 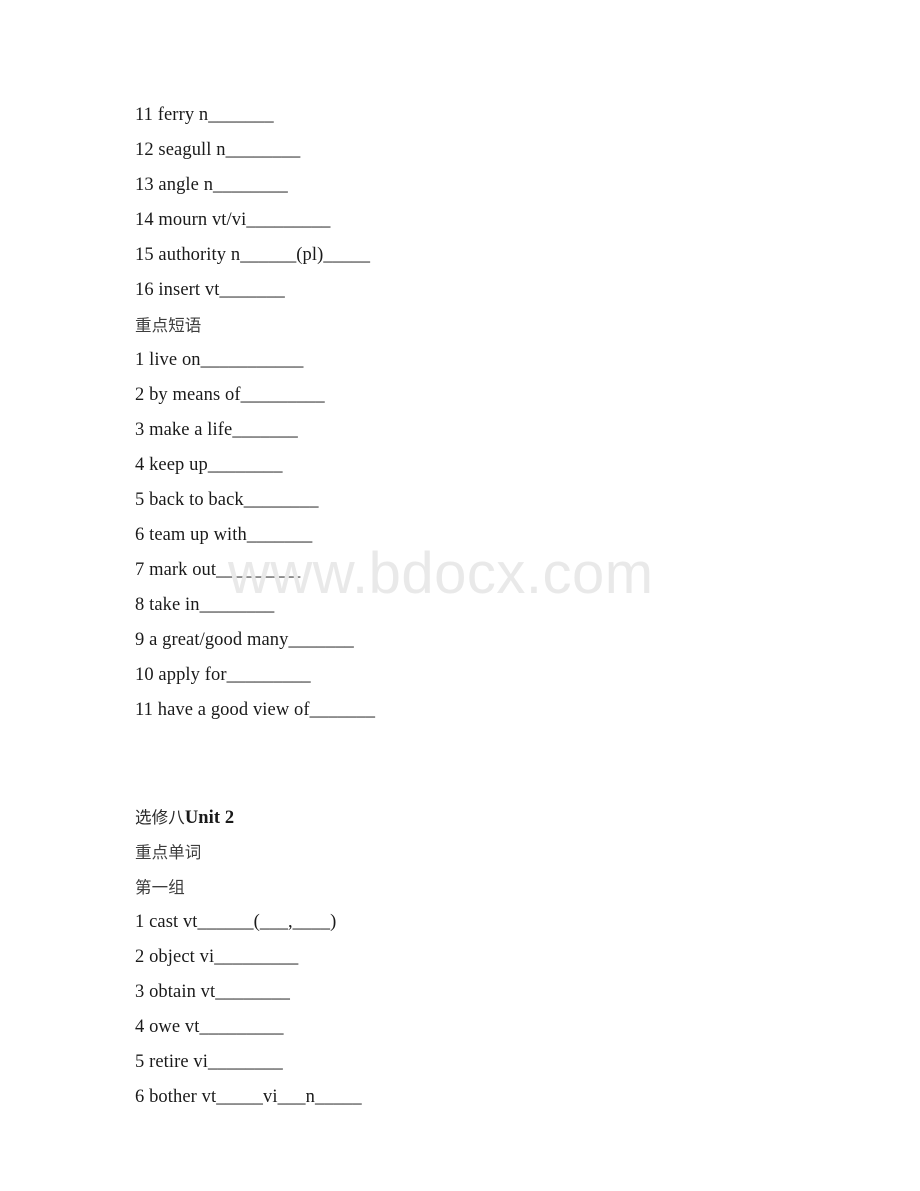 What do you see at coordinates (168, 325) in the screenshot?
I see `key-phrases-heading: 重点短语` at bounding box center [168, 325].